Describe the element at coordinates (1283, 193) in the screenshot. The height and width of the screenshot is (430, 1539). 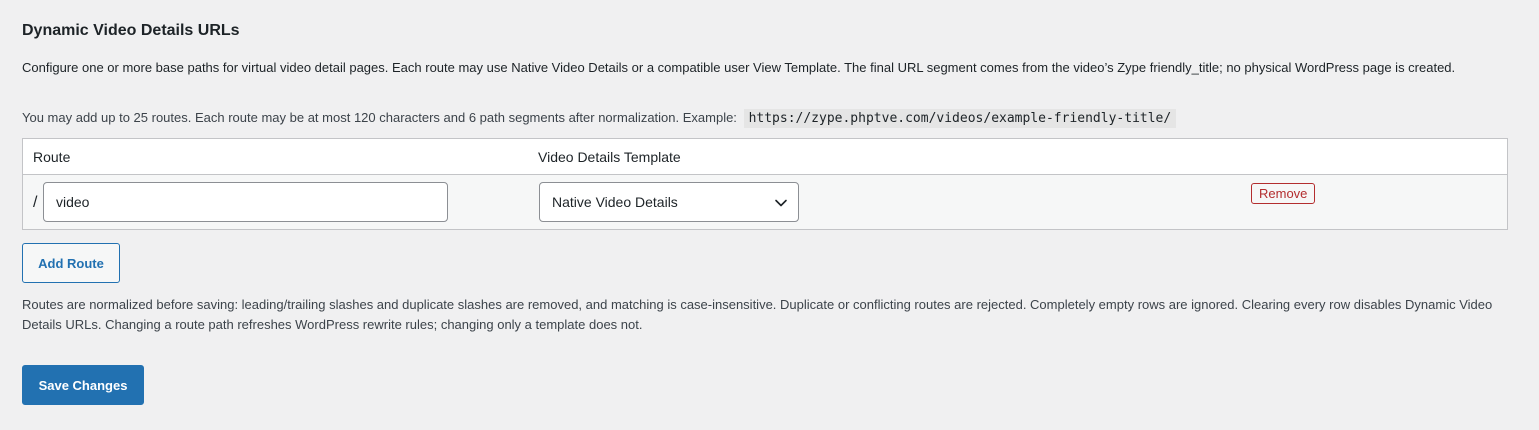
I see `remove-route-button: Remove` at that location.